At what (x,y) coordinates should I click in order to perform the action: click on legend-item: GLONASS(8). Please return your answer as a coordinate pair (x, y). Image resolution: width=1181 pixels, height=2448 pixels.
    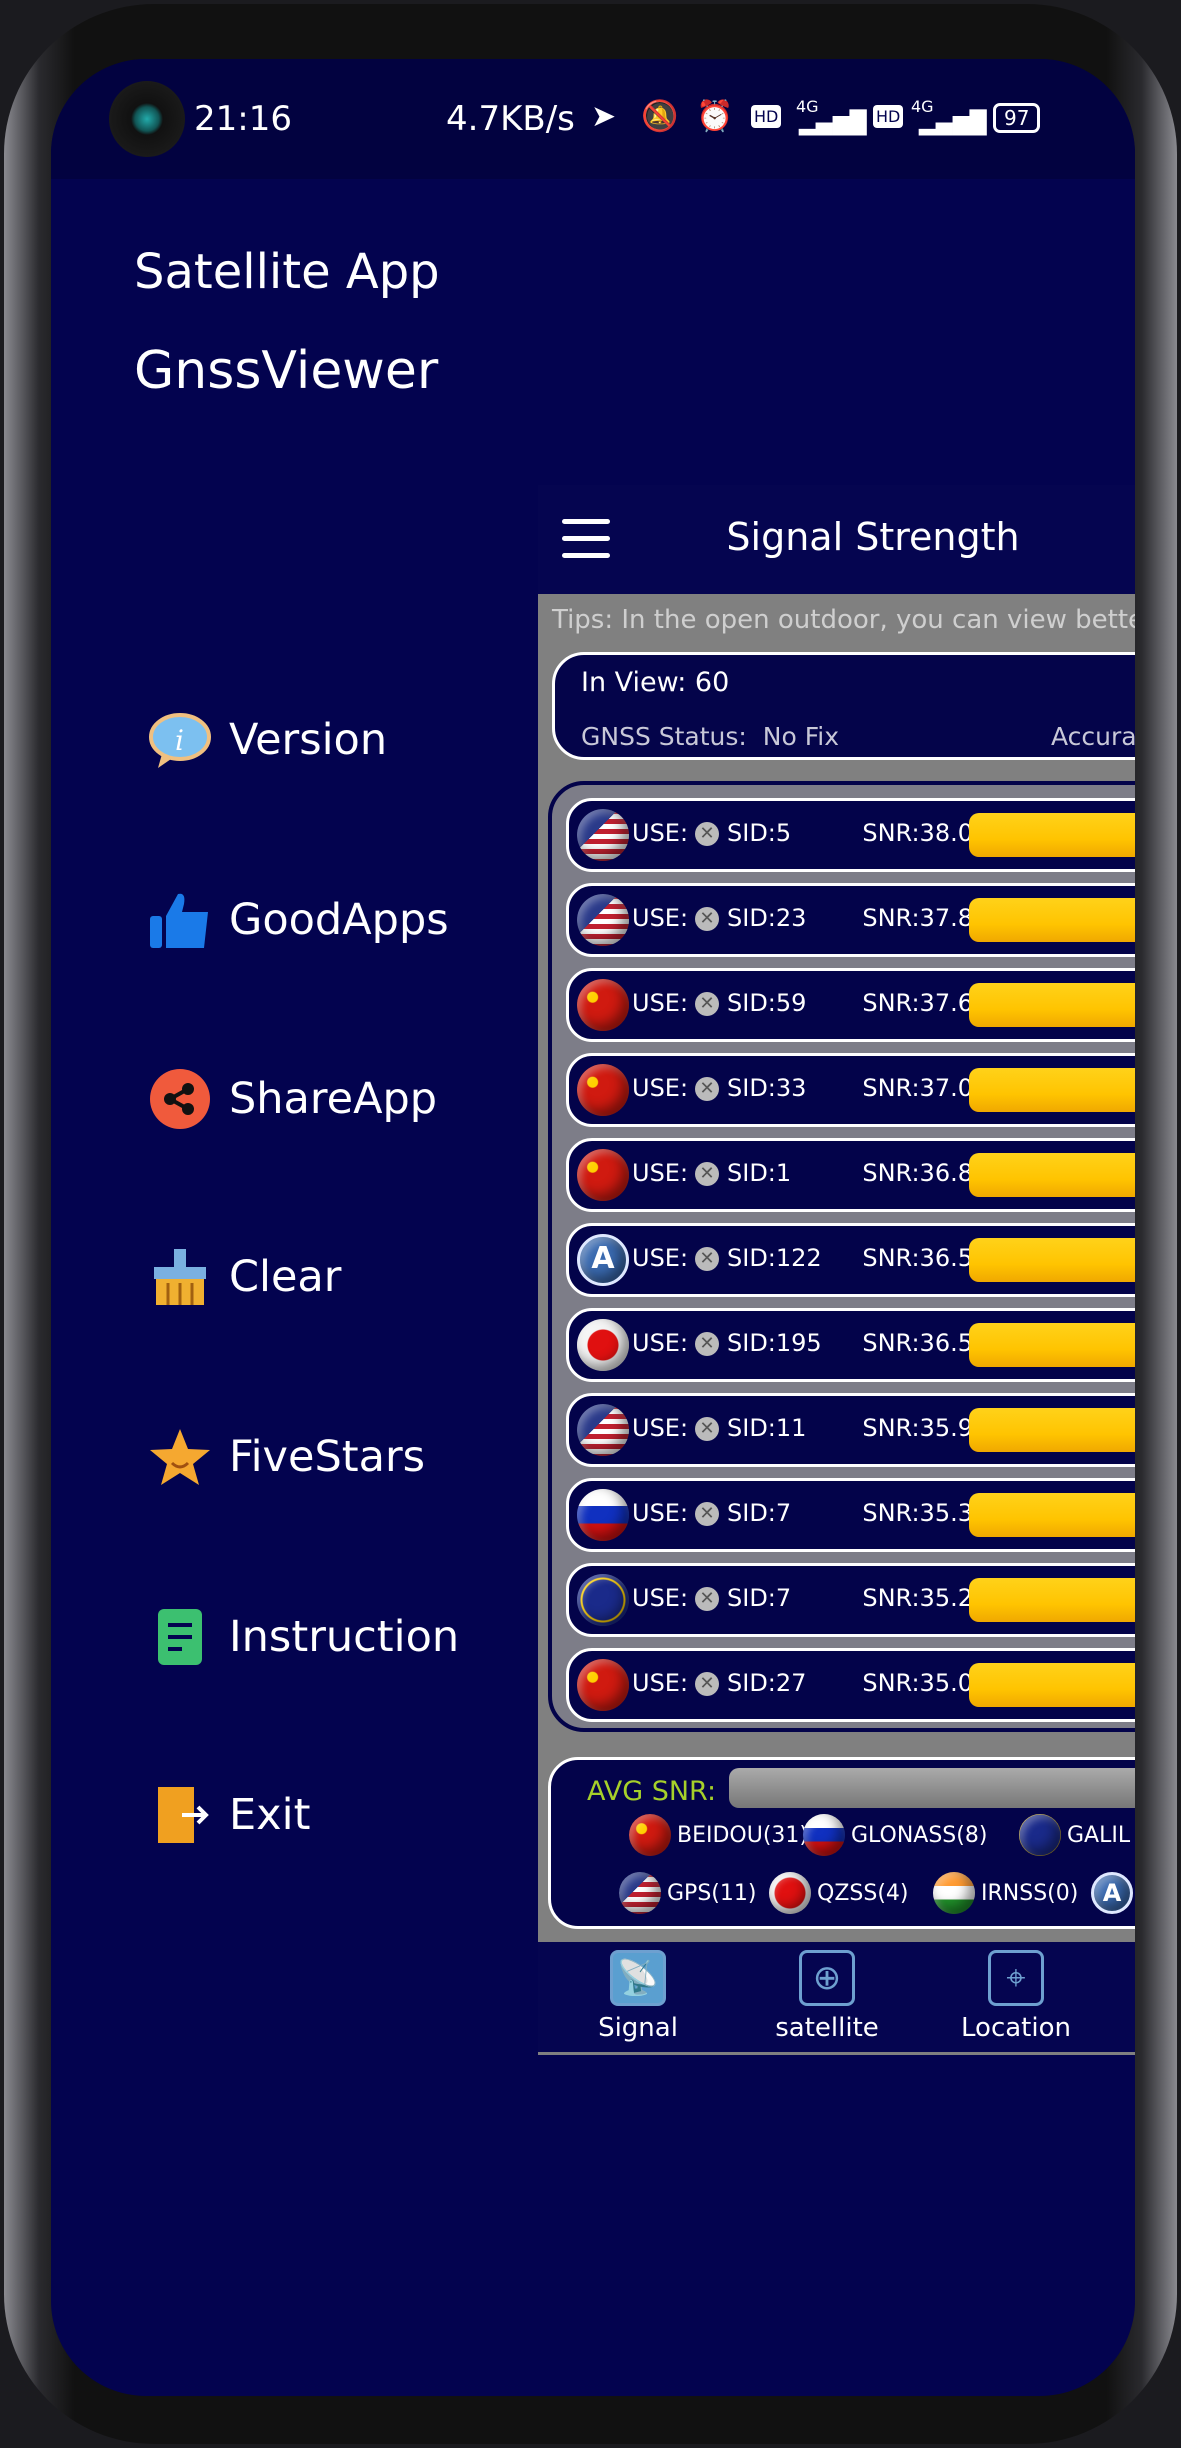
    Looking at the image, I should click on (895, 1835).